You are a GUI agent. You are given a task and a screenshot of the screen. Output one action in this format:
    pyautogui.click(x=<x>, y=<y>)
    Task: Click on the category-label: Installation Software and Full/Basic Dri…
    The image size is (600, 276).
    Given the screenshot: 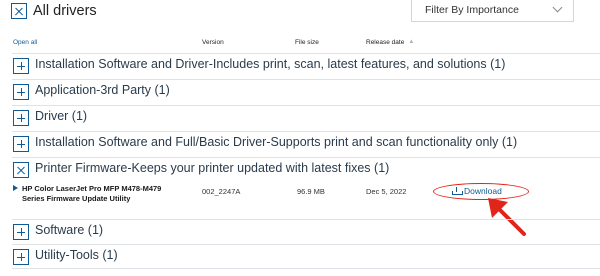 What is the action you would take?
    pyautogui.click(x=276, y=142)
    